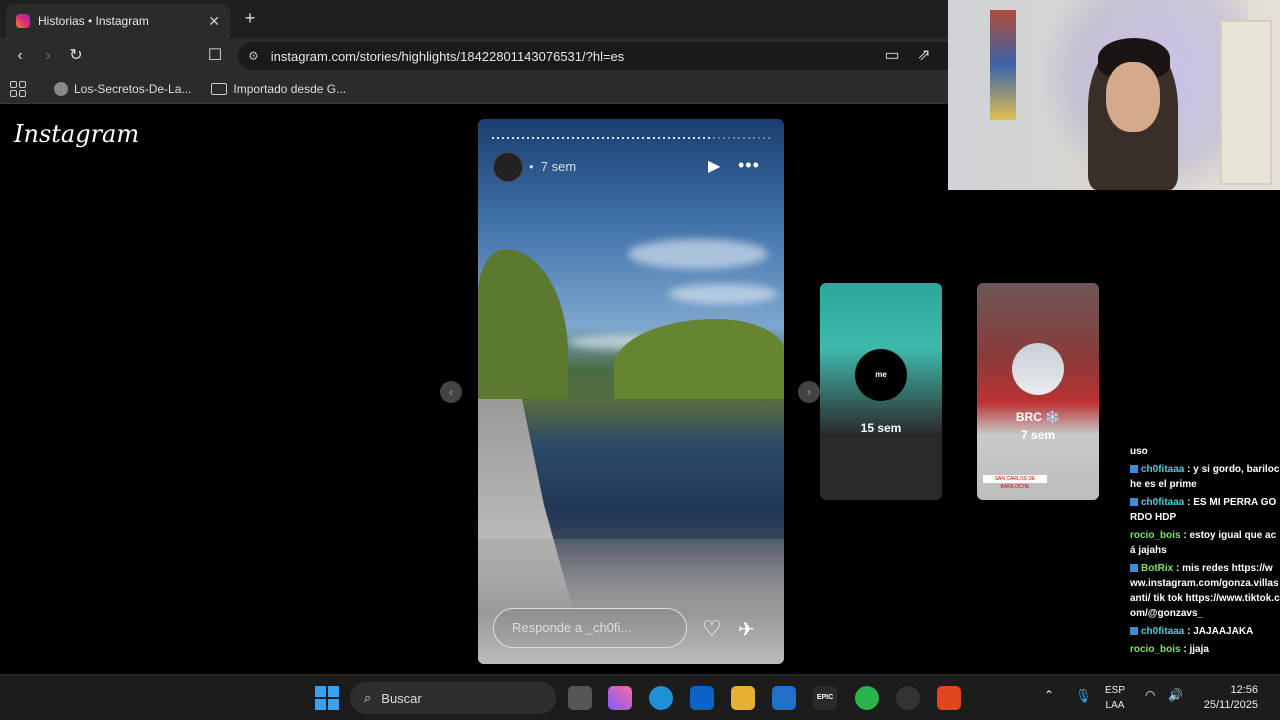  I want to click on globe-icon, so click(61, 88).